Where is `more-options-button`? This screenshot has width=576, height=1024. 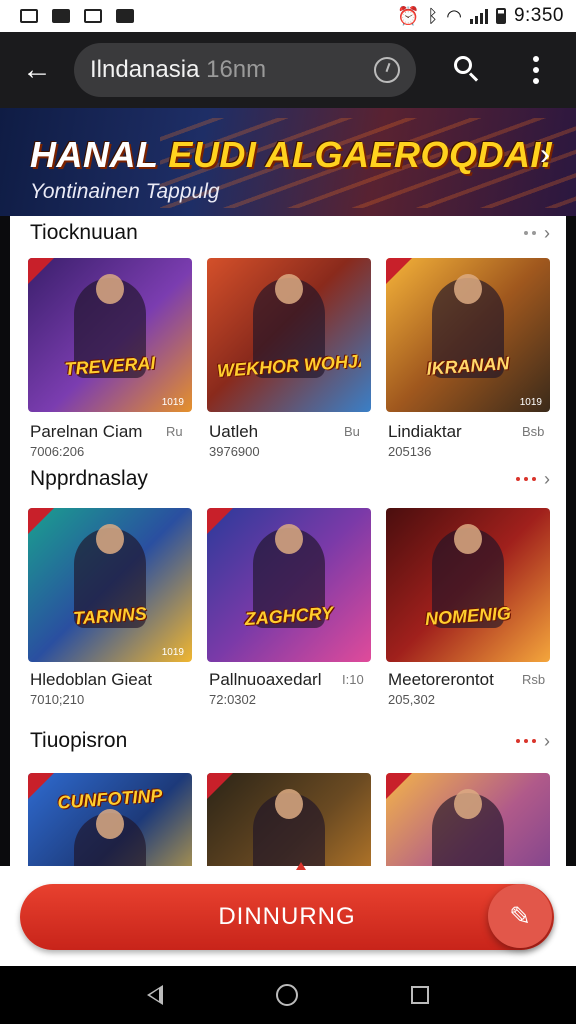 more-options-button is located at coordinates (536, 70).